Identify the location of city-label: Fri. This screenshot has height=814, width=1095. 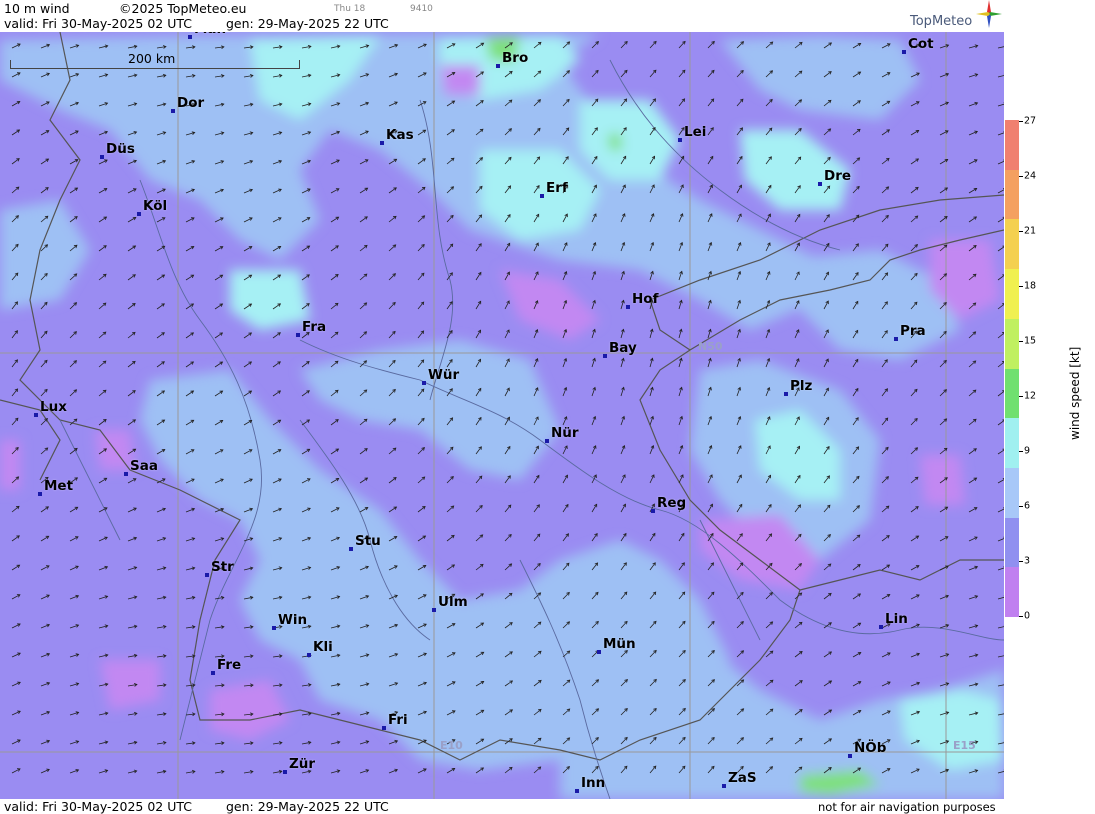
(398, 720).